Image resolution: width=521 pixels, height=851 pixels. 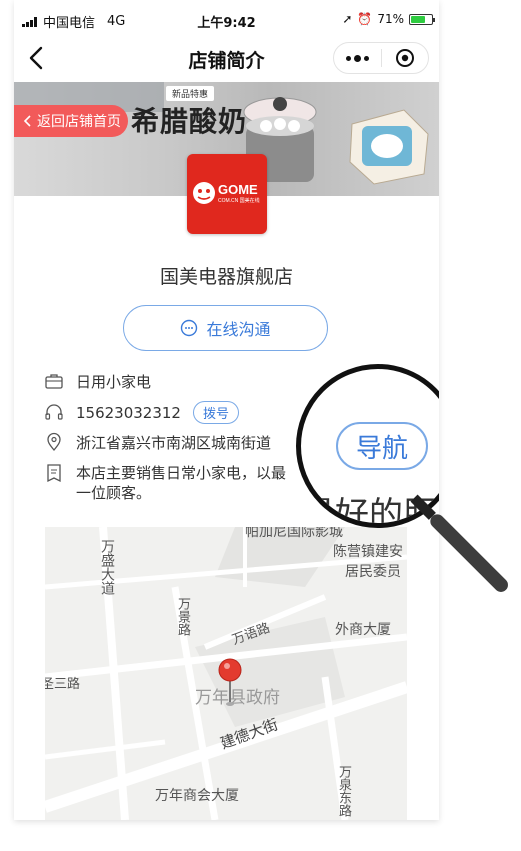 What do you see at coordinates (63, 684) in the screenshot?
I see `map-label-road-three: 圣三路` at bounding box center [63, 684].